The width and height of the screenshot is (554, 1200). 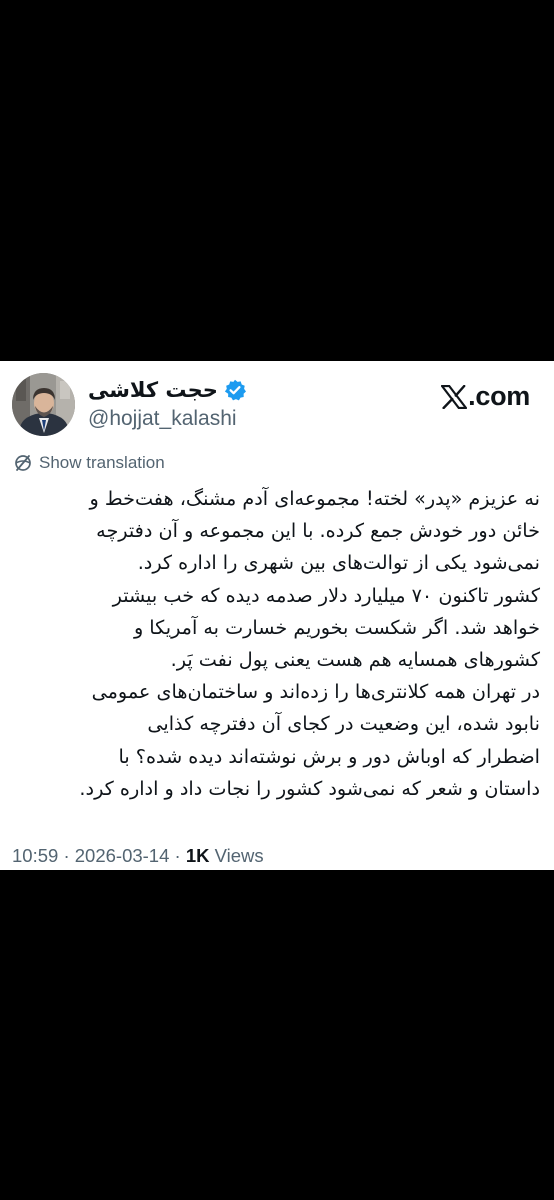 I want to click on x-com-logo: .com, so click(x=485, y=396).